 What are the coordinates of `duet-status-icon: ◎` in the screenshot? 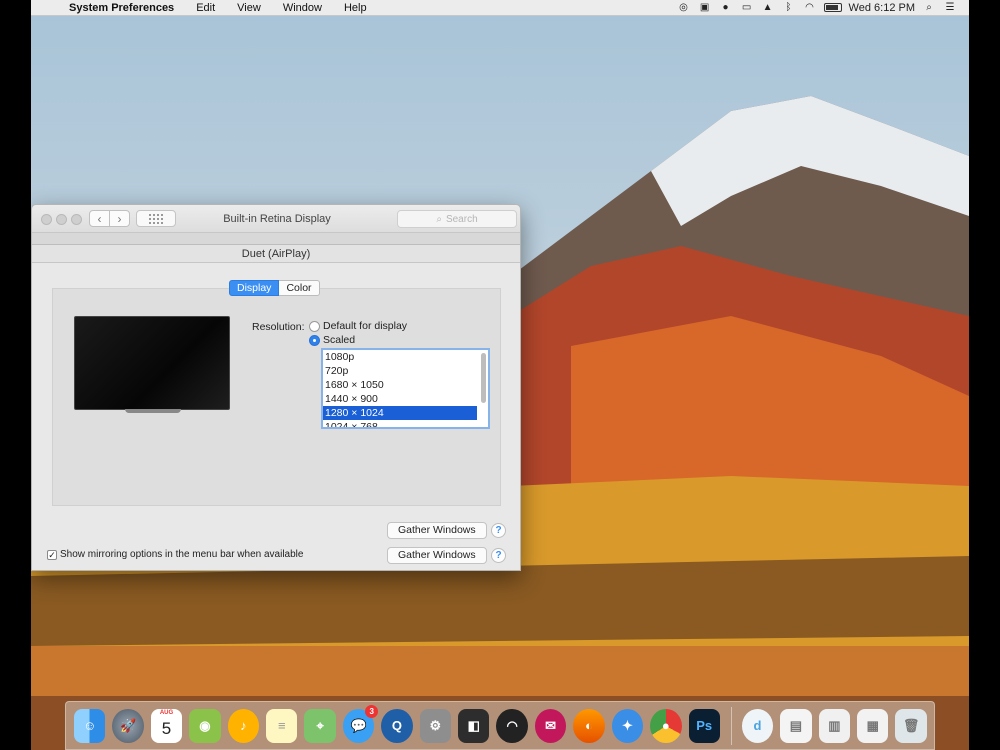 It's located at (684, 7).